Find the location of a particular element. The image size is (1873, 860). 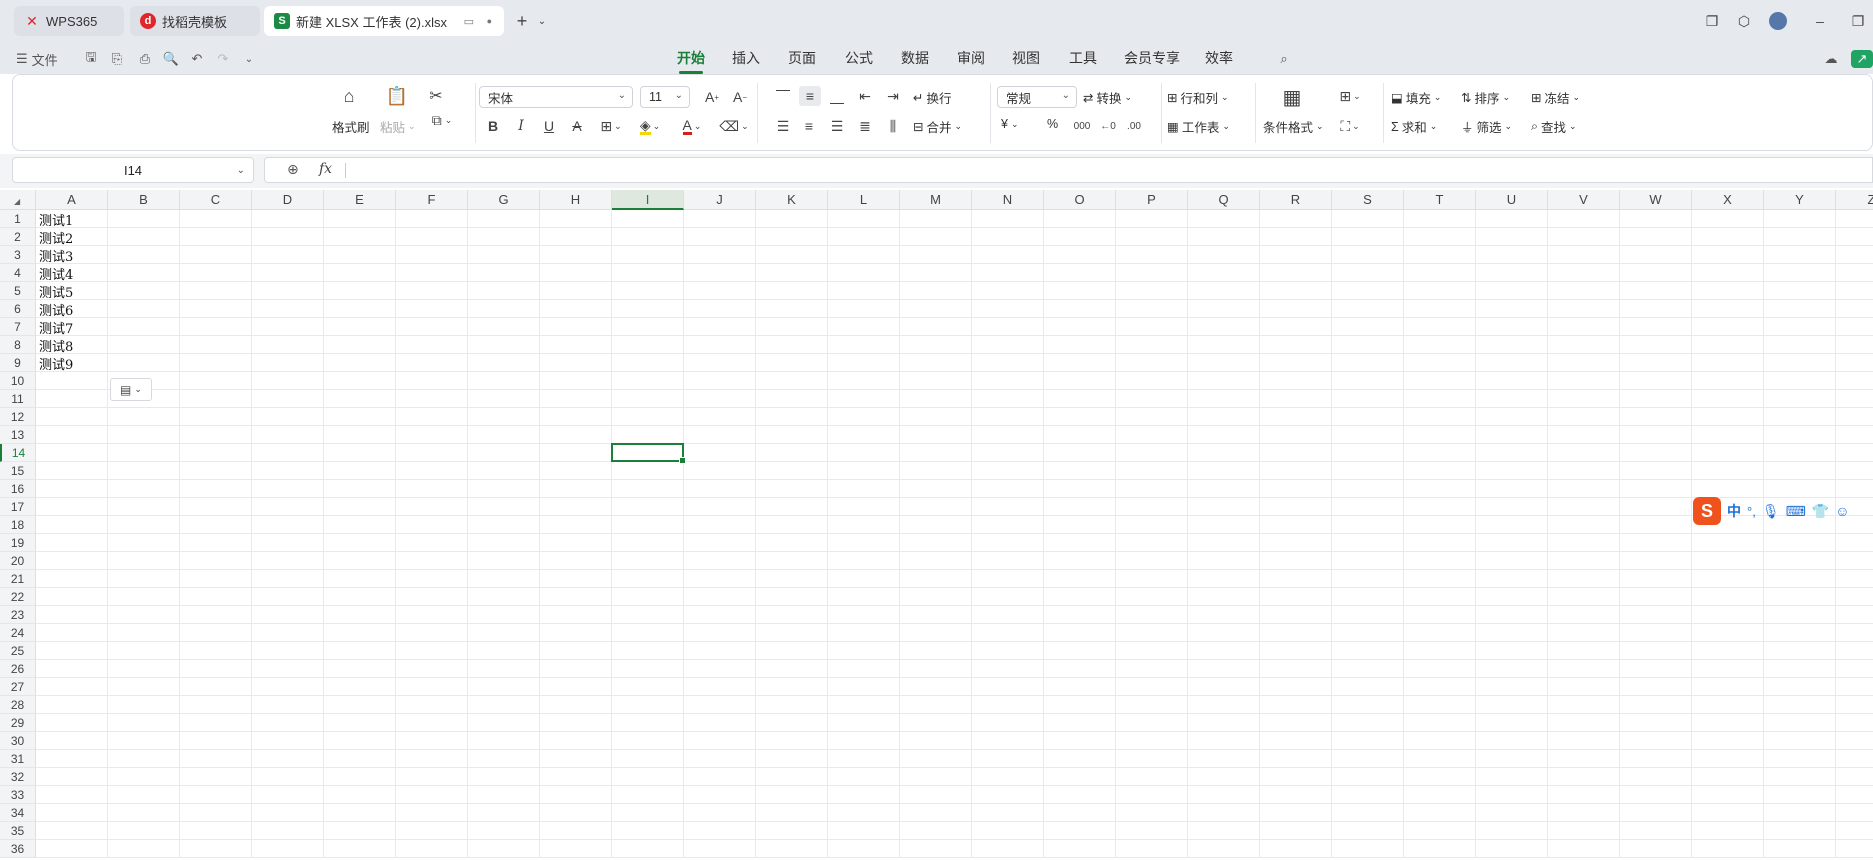

redo-icon: ↷ is located at coordinates (223, 59).